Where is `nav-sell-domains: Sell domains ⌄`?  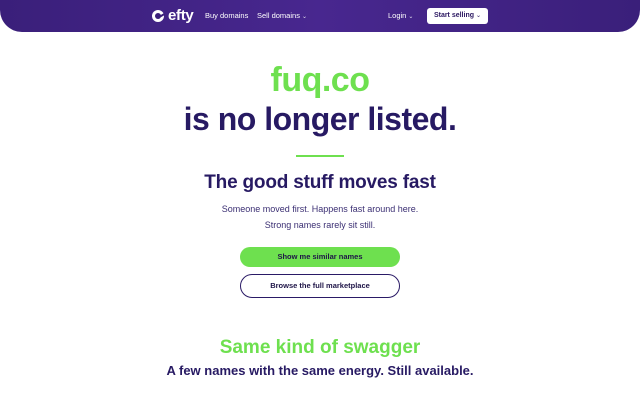
nav-sell-domains: Sell domains ⌄ is located at coordinates (282, 16).